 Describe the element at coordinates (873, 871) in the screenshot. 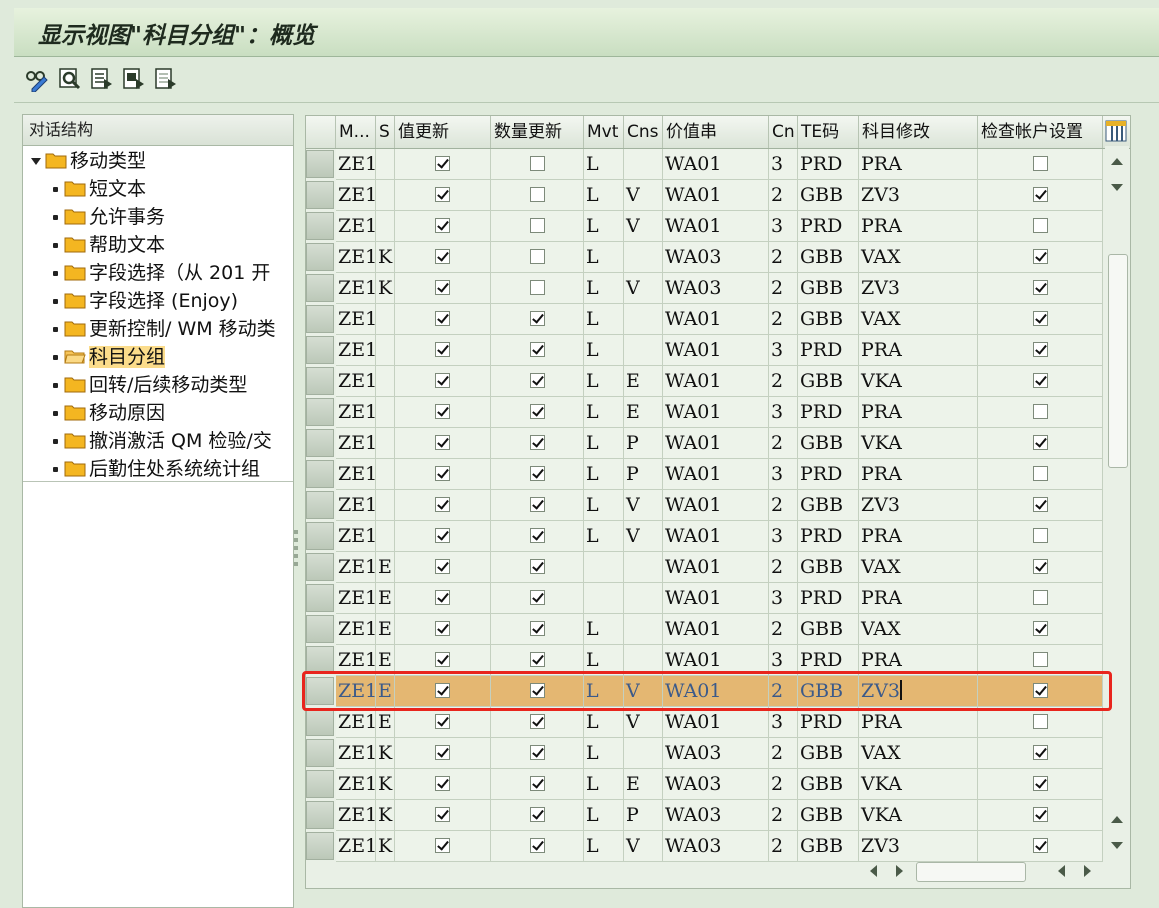

I see `scroll-left-icon` at that location.